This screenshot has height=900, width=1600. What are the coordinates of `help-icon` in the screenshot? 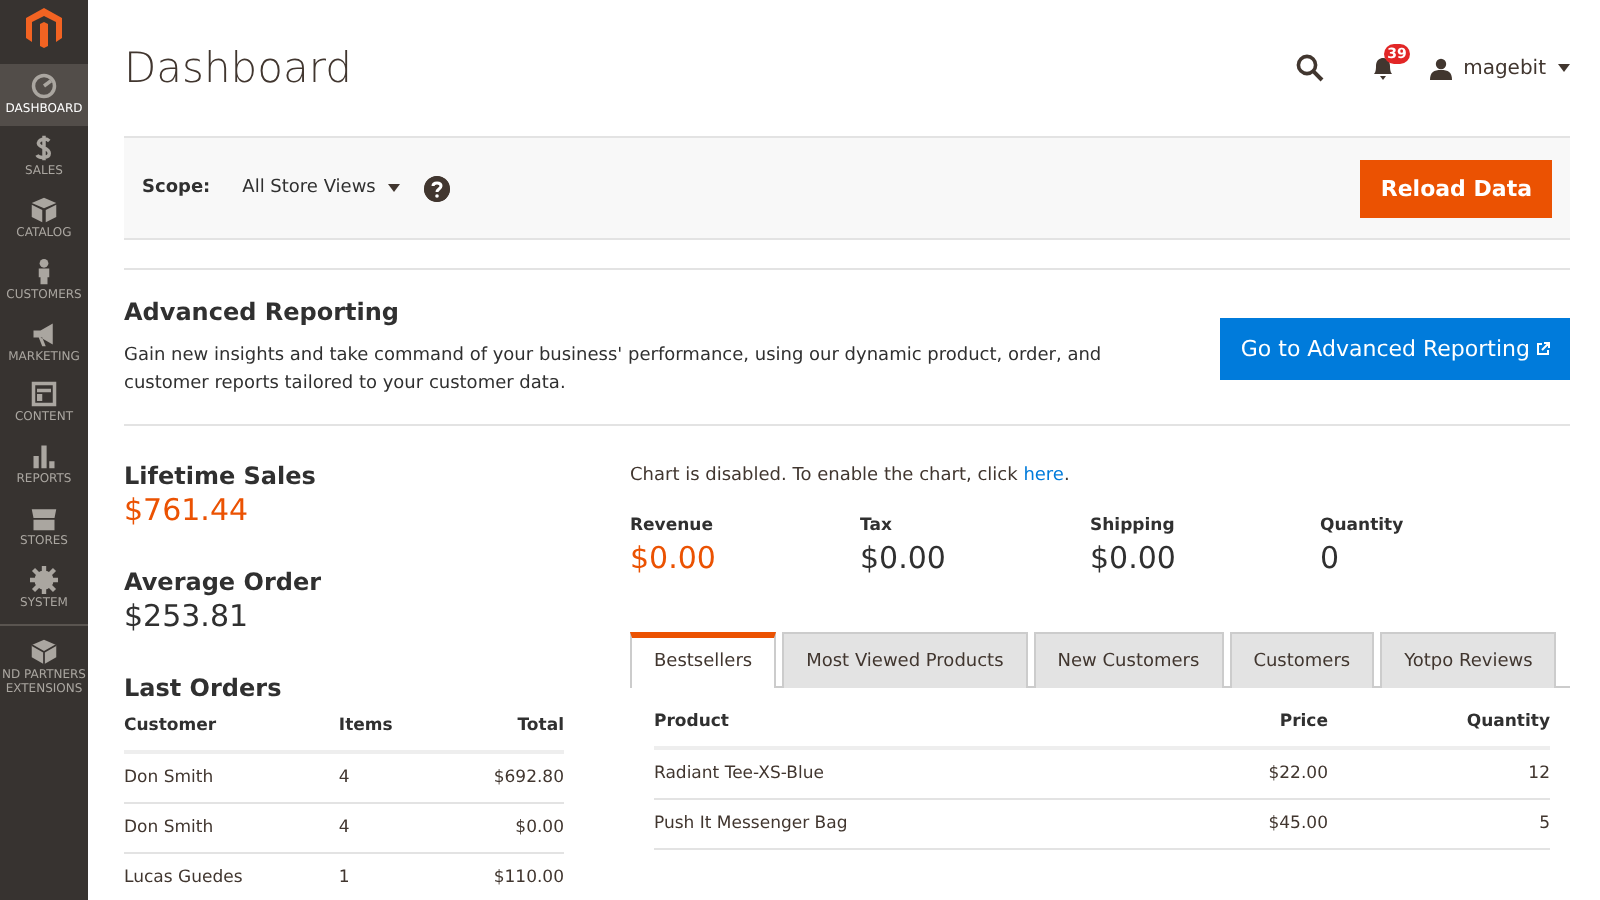 It's located at (436, 188).